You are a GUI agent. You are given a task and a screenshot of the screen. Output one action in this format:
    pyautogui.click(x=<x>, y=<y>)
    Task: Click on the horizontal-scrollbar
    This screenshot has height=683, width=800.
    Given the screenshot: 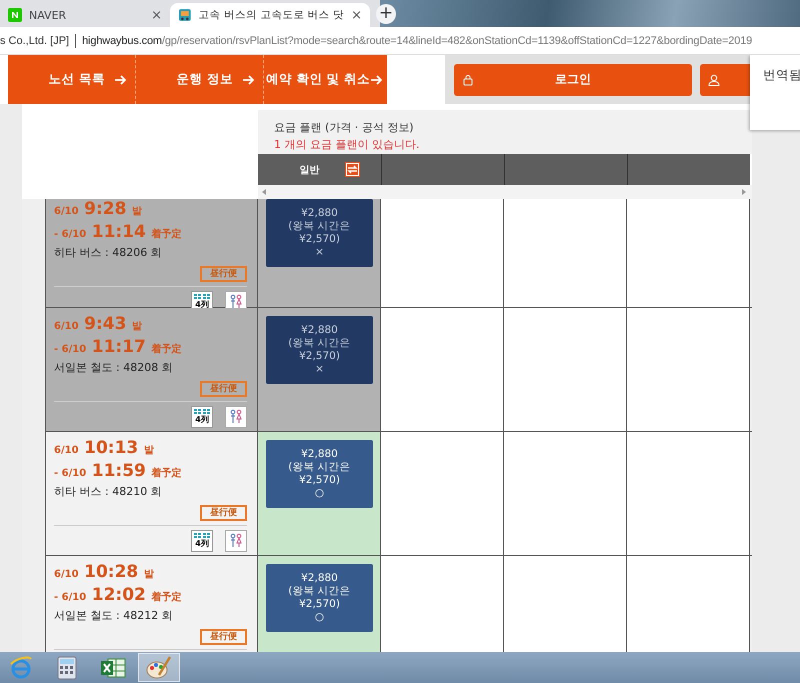 What is the action you would take?
    pyautogui.click(x=505, y=192)
    